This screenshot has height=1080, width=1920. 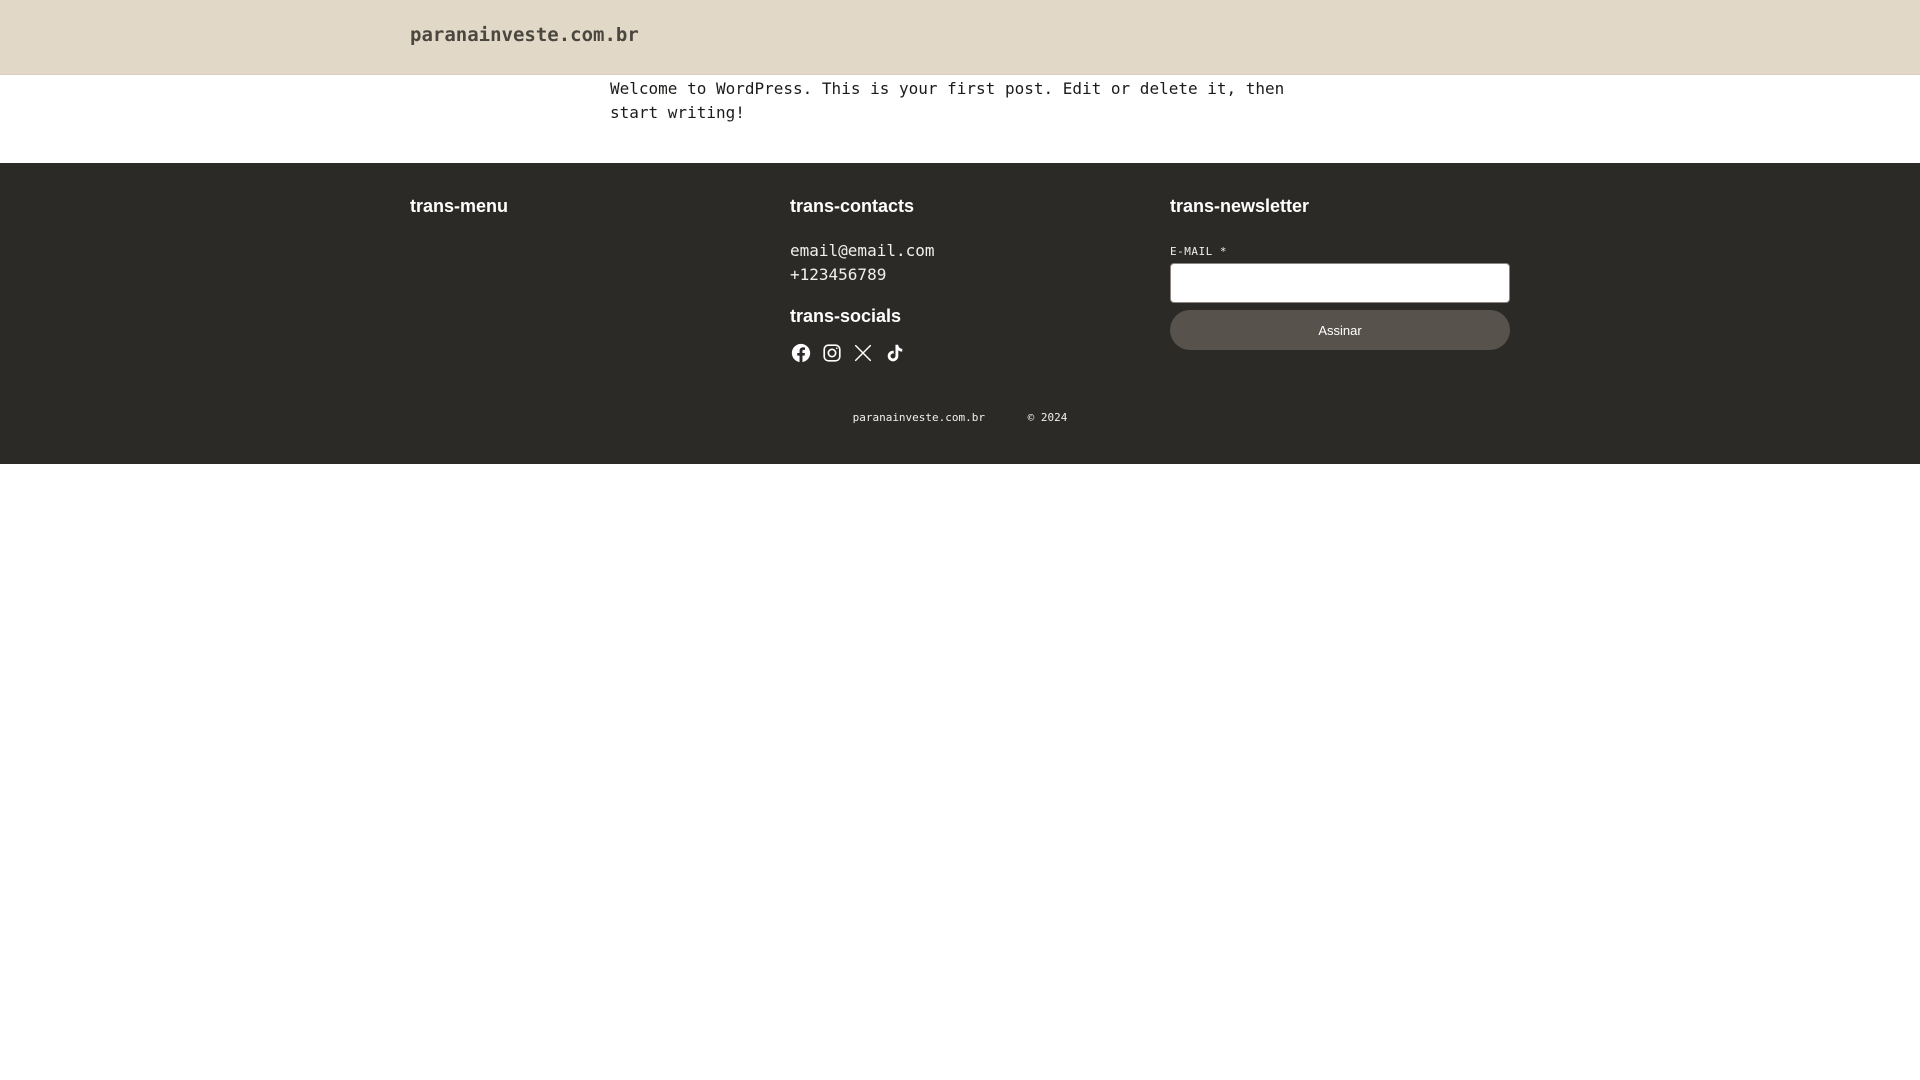 I want to click on contacts-heading: trans-contacts, so click(x=852, y=206).